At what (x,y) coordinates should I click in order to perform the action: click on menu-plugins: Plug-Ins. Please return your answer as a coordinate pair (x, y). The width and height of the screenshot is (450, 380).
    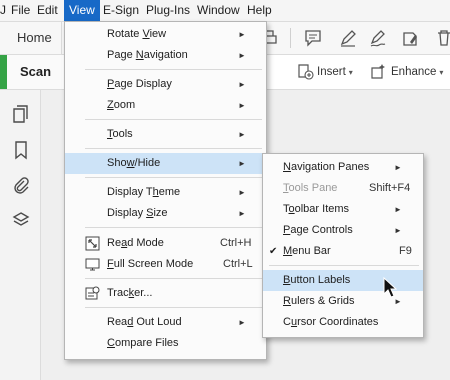
    Looking at the image, I should click on (168, 10).